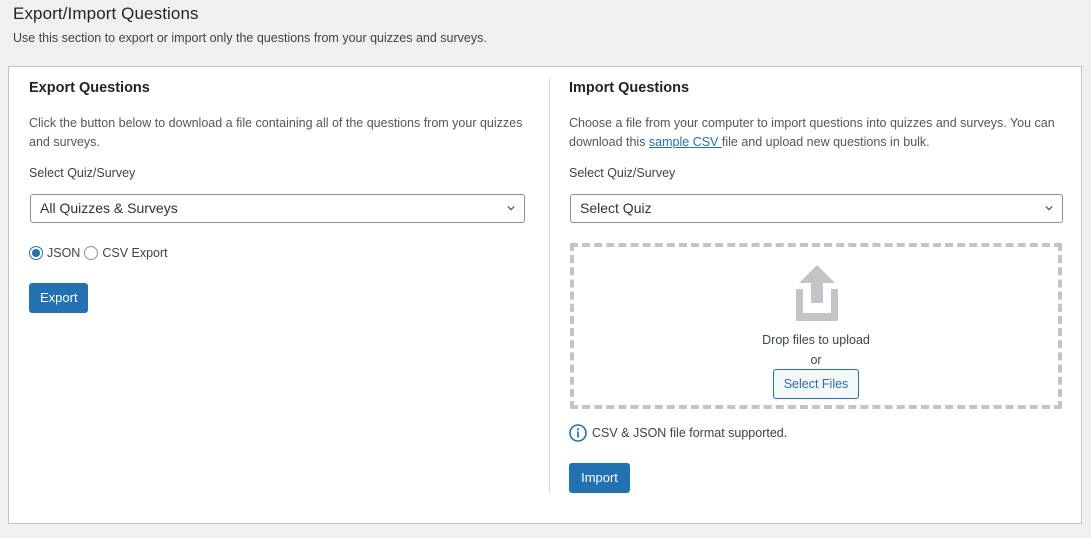 Image resolution: width=1091 pixels, height=538 pixels. What do you see at coordinates (549, 285) in the screenshot?
I see `column-divider` at bounding box center [549, 285].